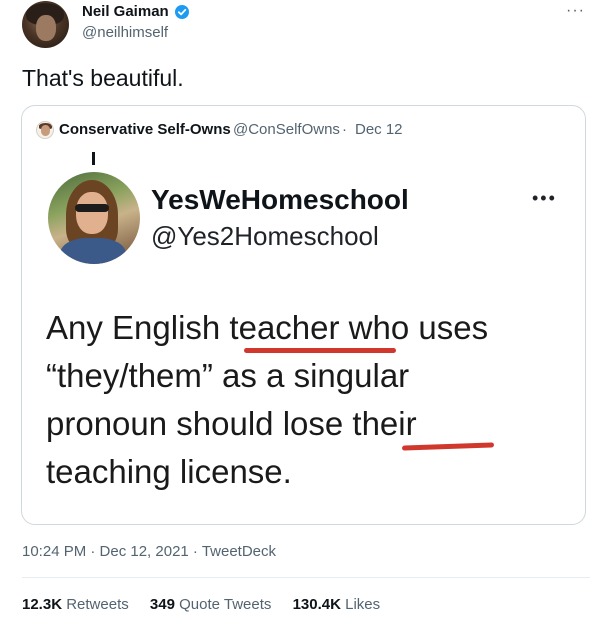  Describe the element at coordinates (265, 236) in the screenshot. I see `image-account-handle: @Yes2Homeschool` at that location.